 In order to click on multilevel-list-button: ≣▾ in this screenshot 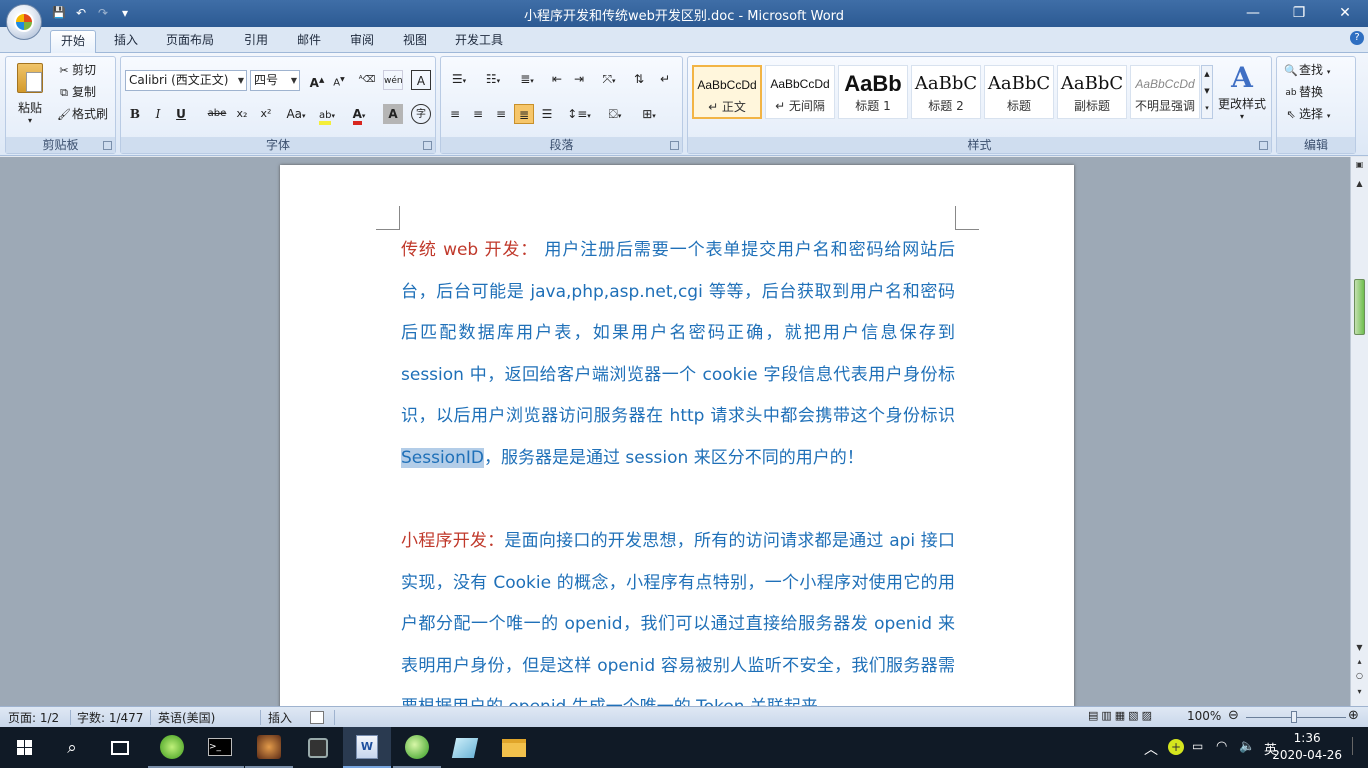, I will do `click(527, 79)`.